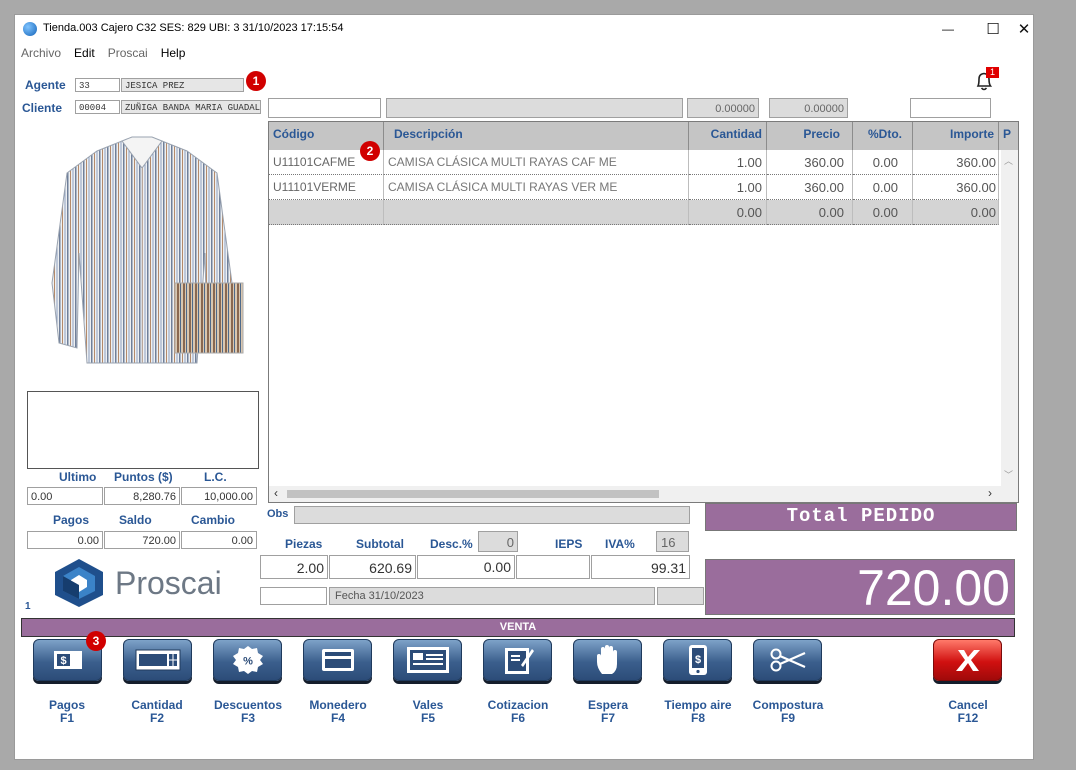  What do you see at coordinates (370, 151) in the screenshot?
I see `callout-badge-2: 2` at bounding box center [370, 151].